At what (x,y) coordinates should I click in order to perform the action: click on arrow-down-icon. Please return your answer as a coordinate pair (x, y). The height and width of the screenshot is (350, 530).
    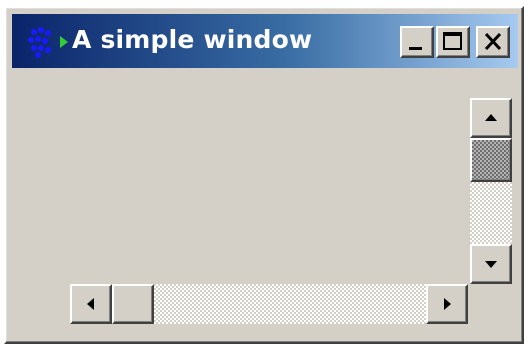
    Looking at the image, I should click on (491, 264).